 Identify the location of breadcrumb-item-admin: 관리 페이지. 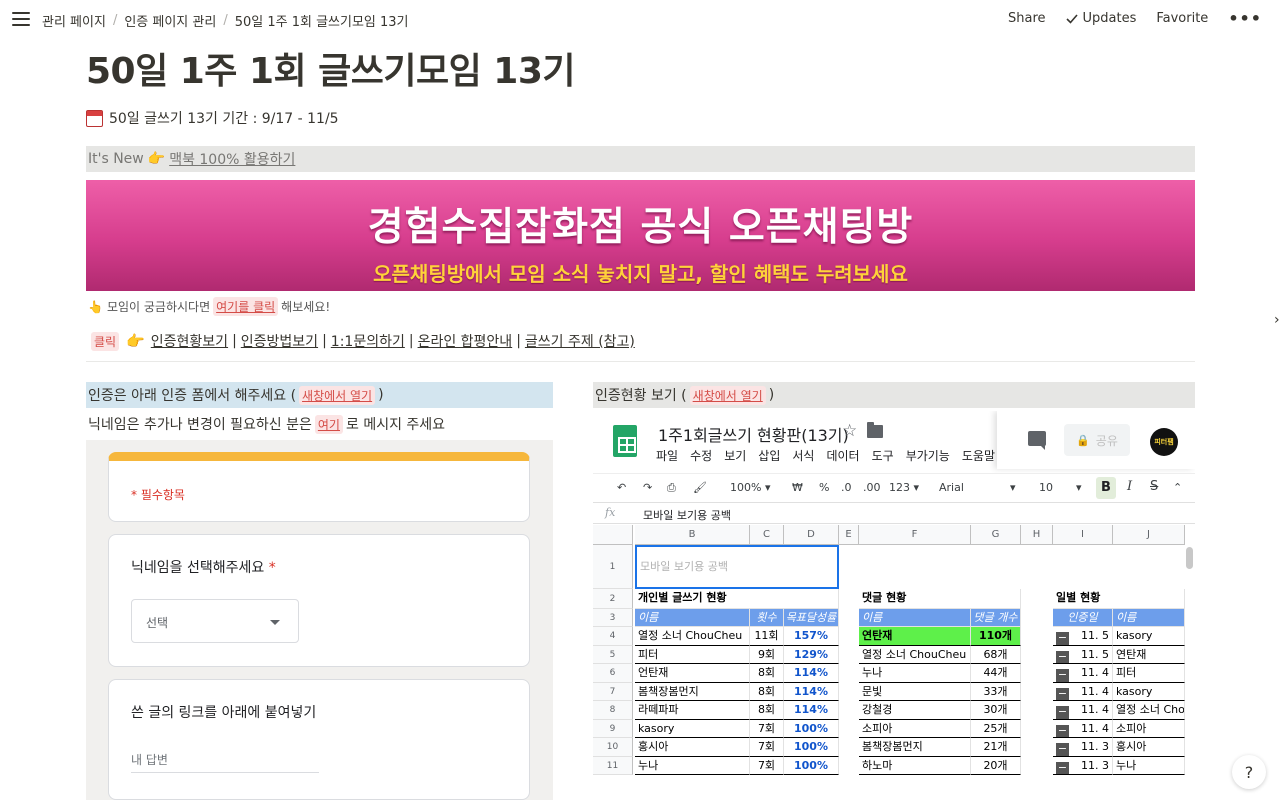
(74, 20).